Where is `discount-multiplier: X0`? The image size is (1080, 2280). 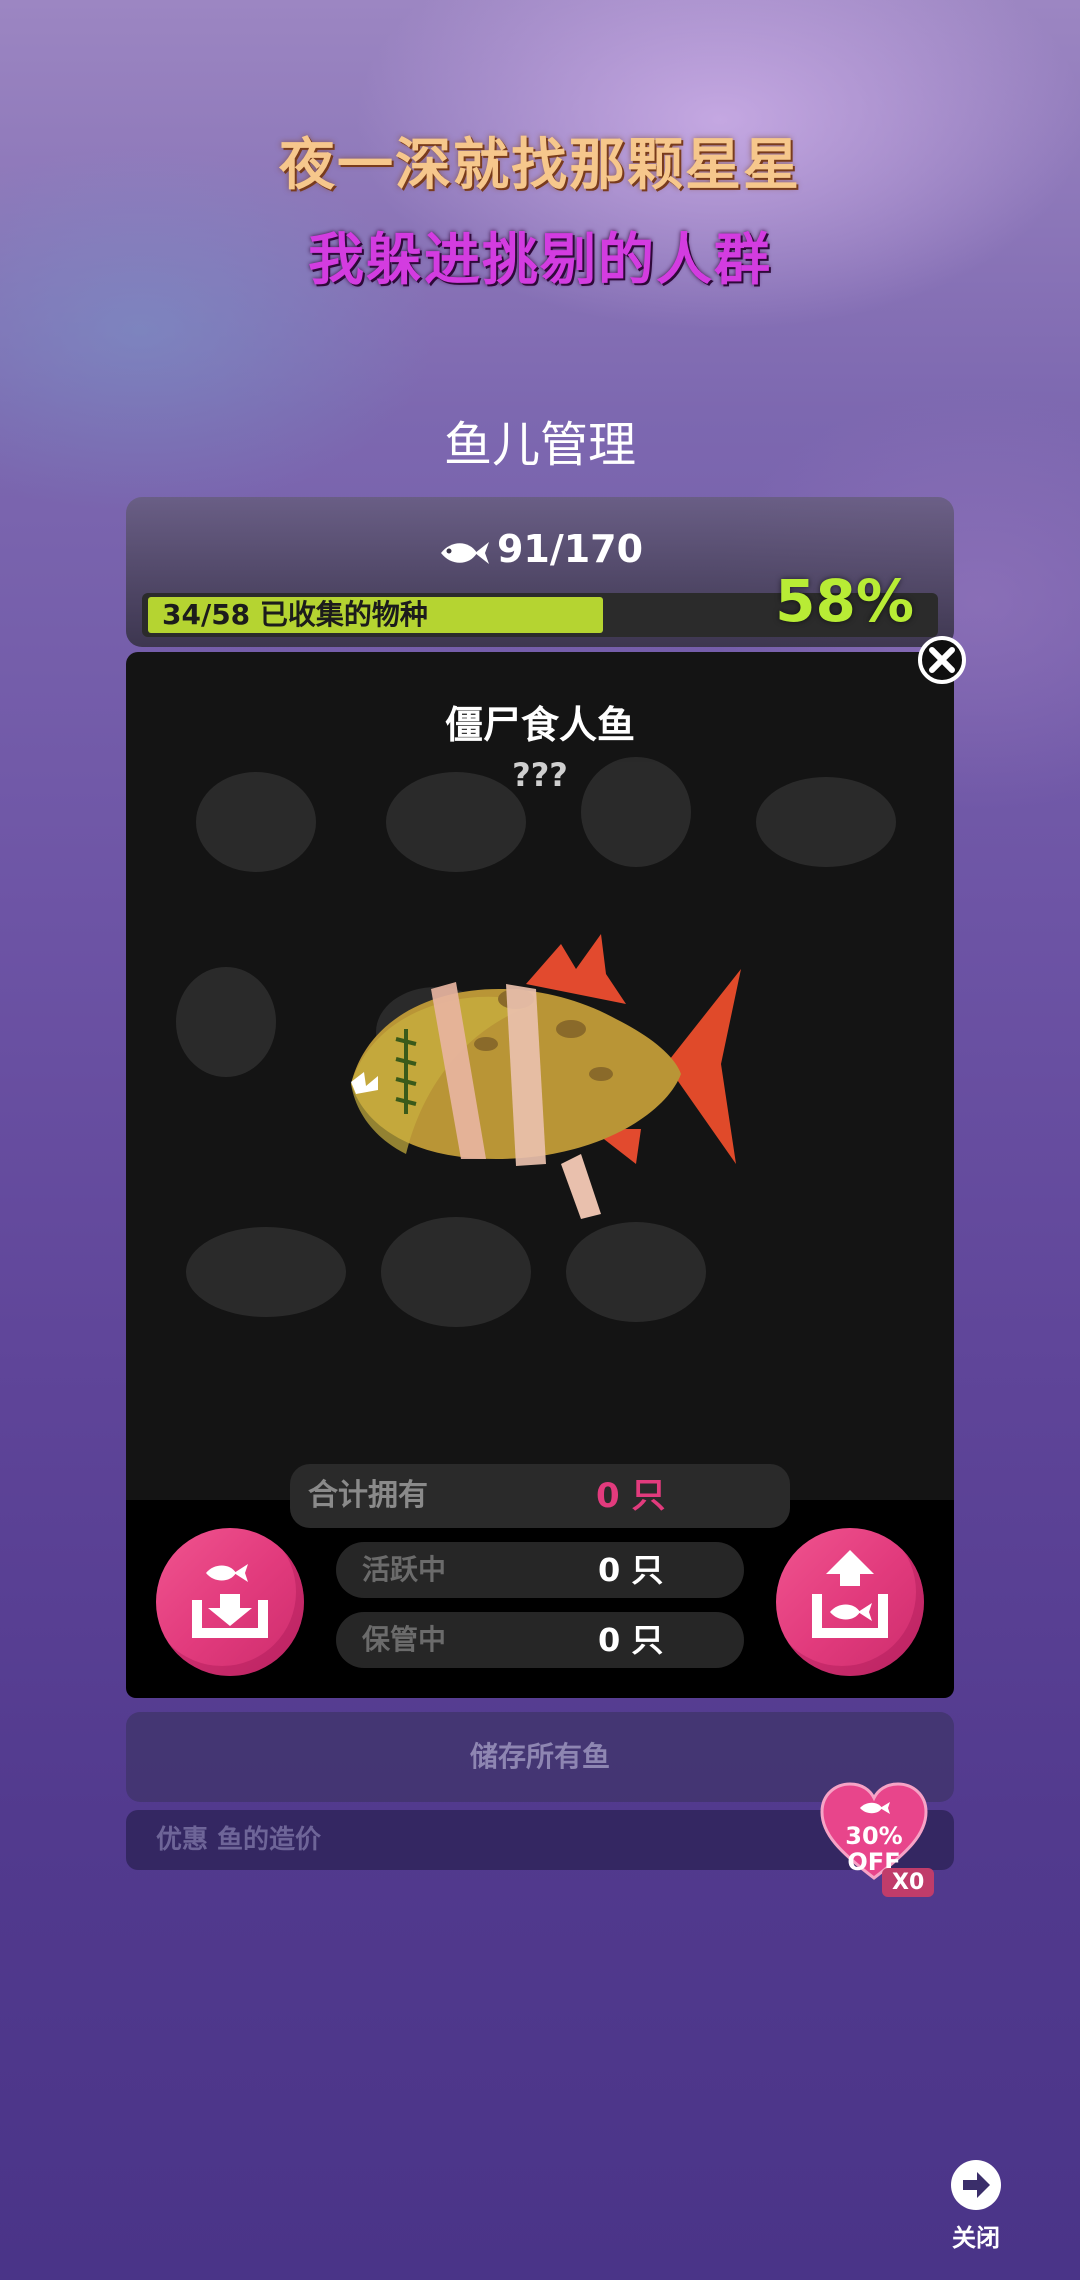
discount-multiplier: X0 is located at coordinates (908, 1882).